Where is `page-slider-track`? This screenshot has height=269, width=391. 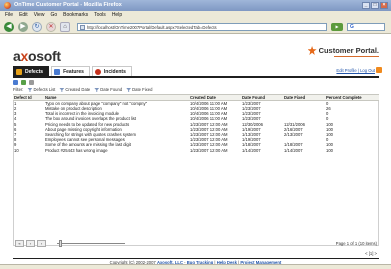 page-slider-track is located at coordinates (91, 243).